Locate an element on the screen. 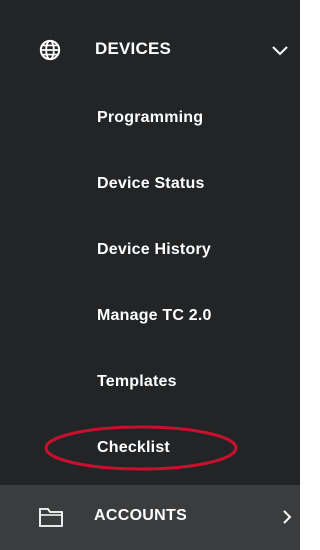  chevron-down-icon is located at coordinates (280, 51).